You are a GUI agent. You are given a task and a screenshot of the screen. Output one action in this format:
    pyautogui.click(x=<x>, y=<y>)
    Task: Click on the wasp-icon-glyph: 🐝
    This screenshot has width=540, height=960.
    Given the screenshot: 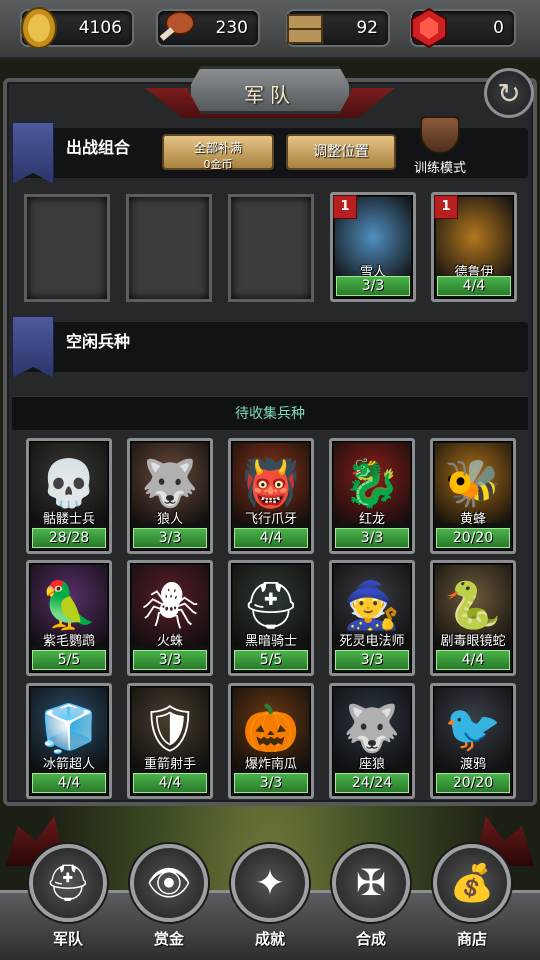 What is the action you would take?
    pyautogui.click(x=473, y=482)
    